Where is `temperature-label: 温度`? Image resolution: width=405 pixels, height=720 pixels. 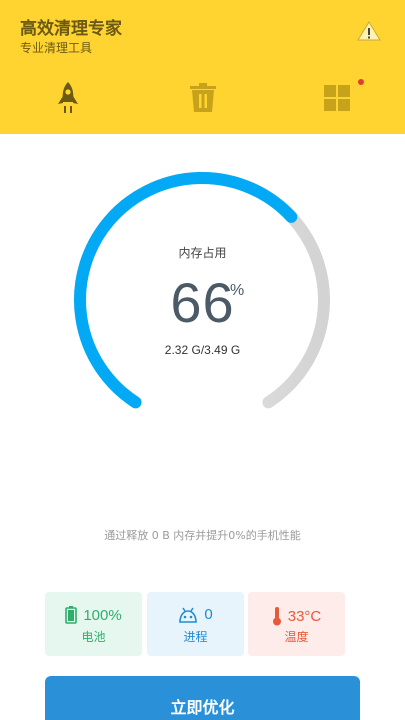
temperature-label: 温度 is located at coordinates (296, 637).